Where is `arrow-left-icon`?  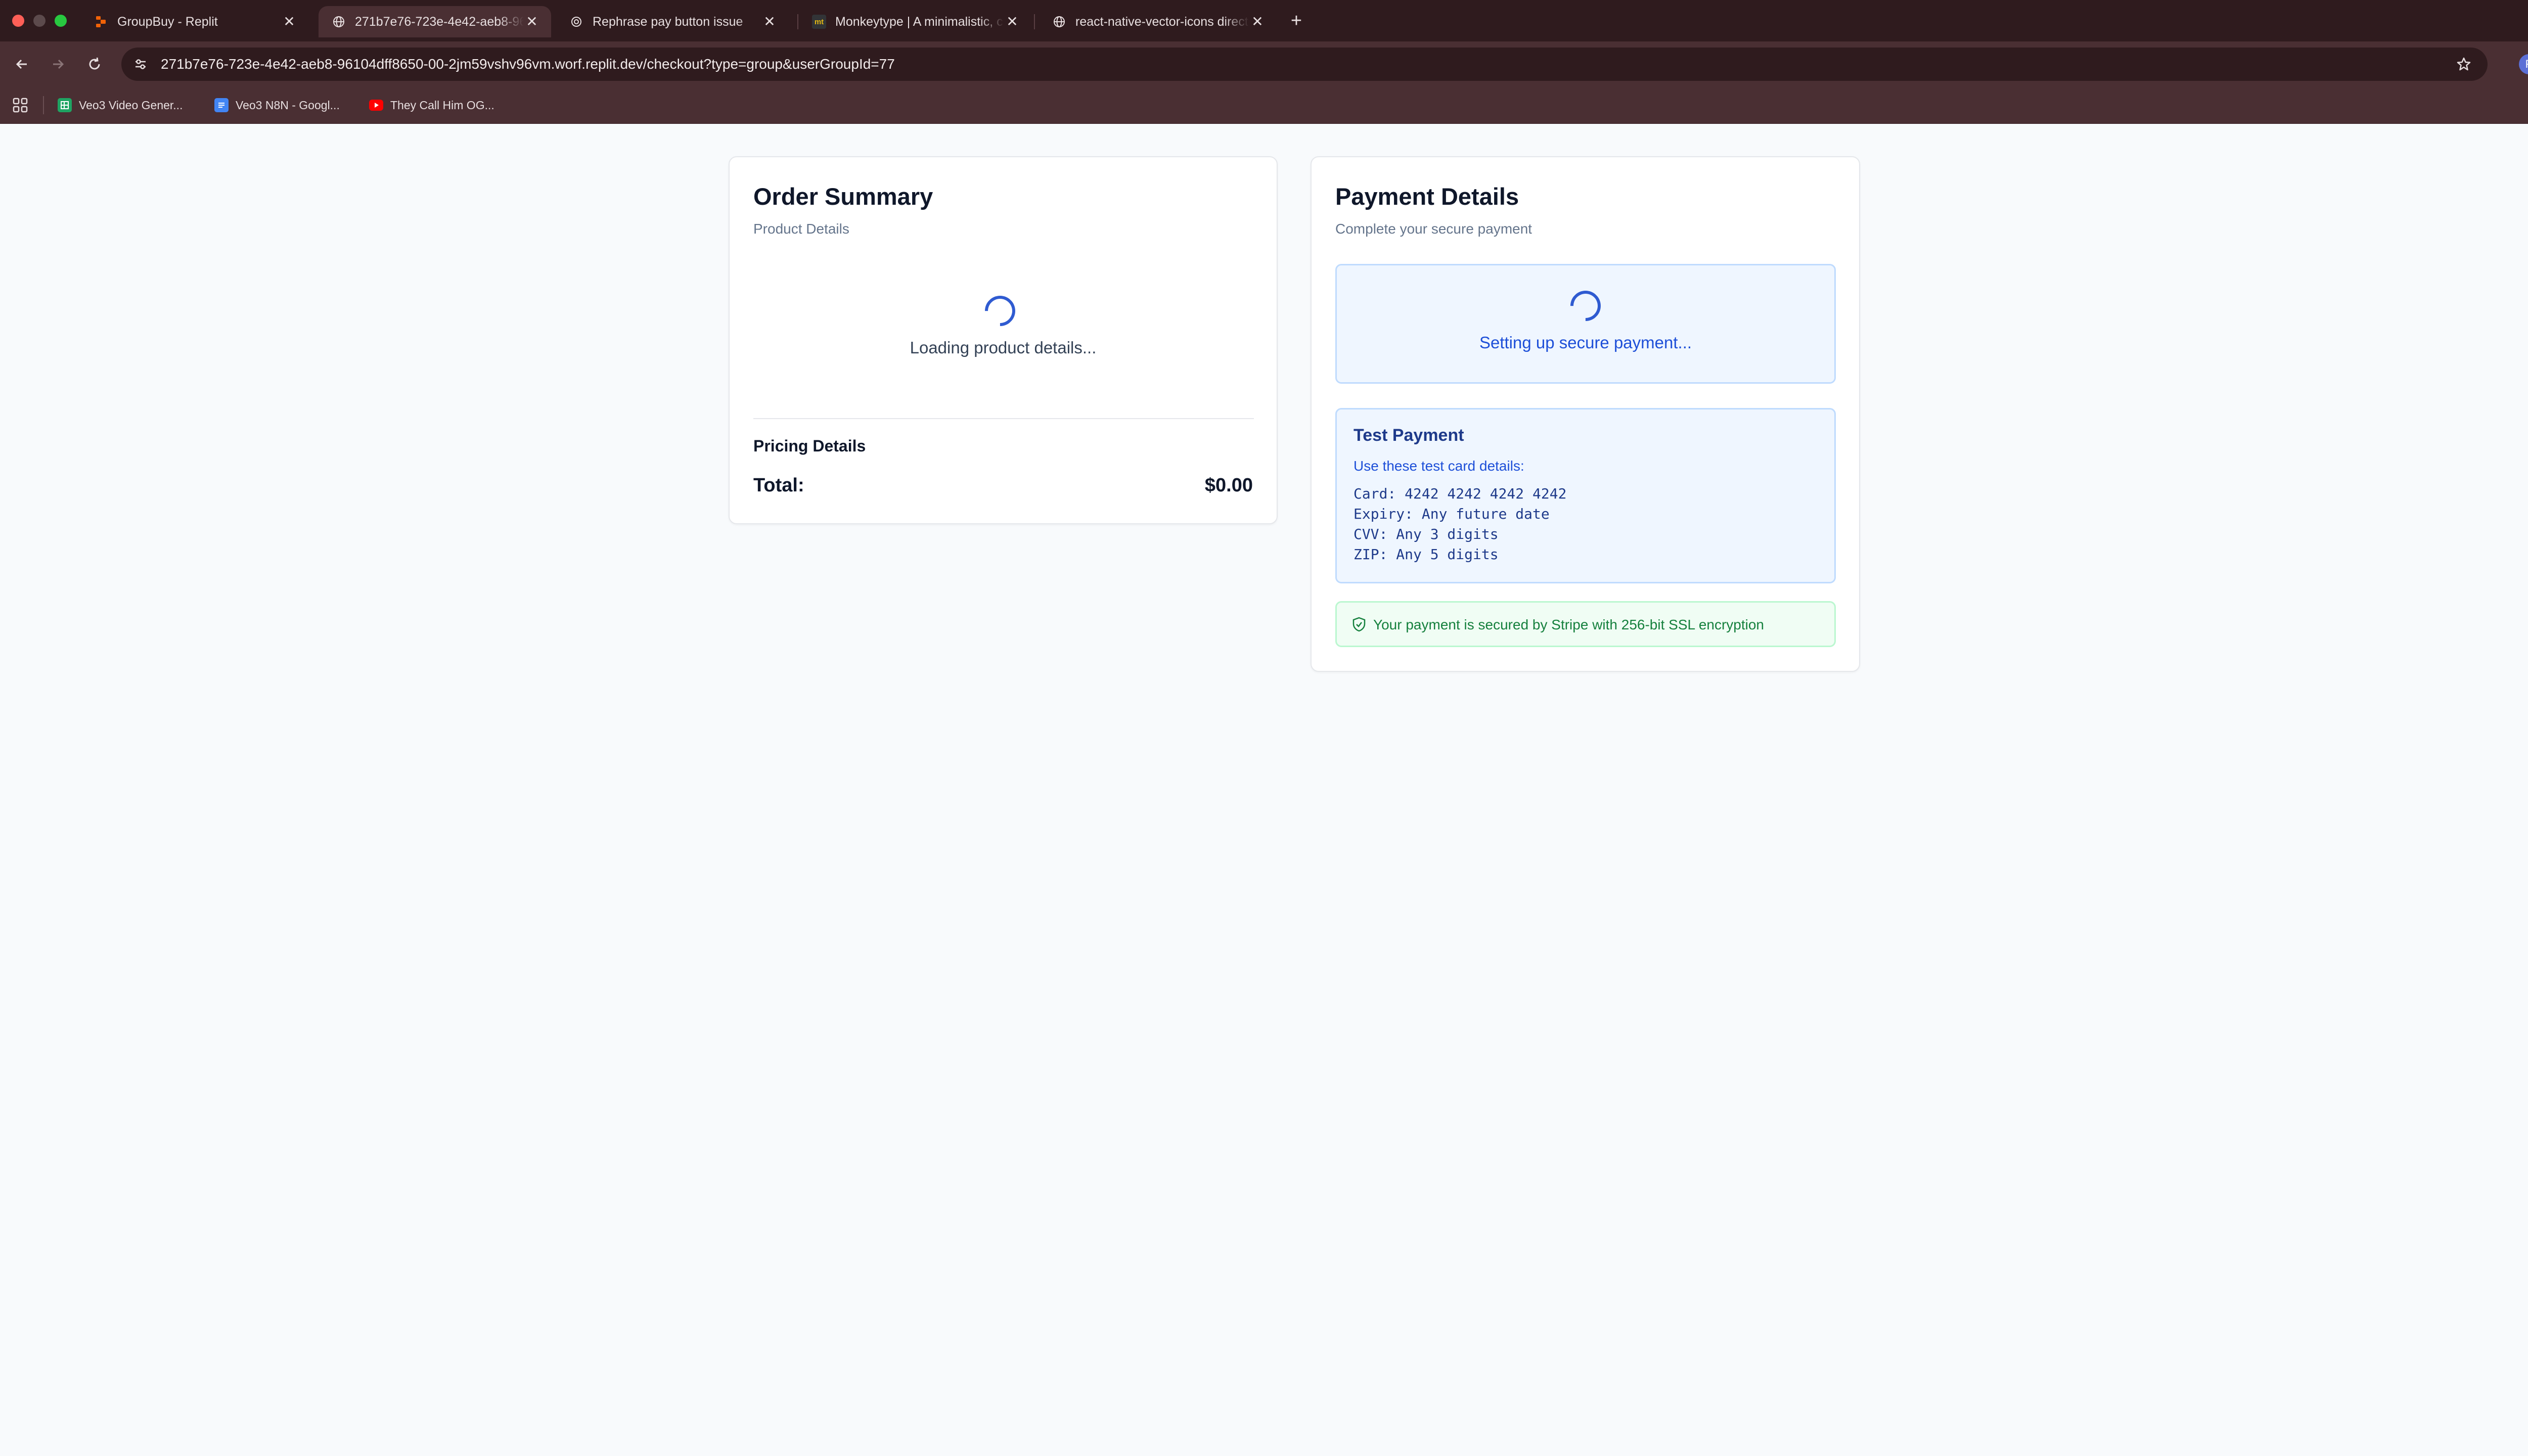 arrow-left-icon is located at coordinates (22, 64).